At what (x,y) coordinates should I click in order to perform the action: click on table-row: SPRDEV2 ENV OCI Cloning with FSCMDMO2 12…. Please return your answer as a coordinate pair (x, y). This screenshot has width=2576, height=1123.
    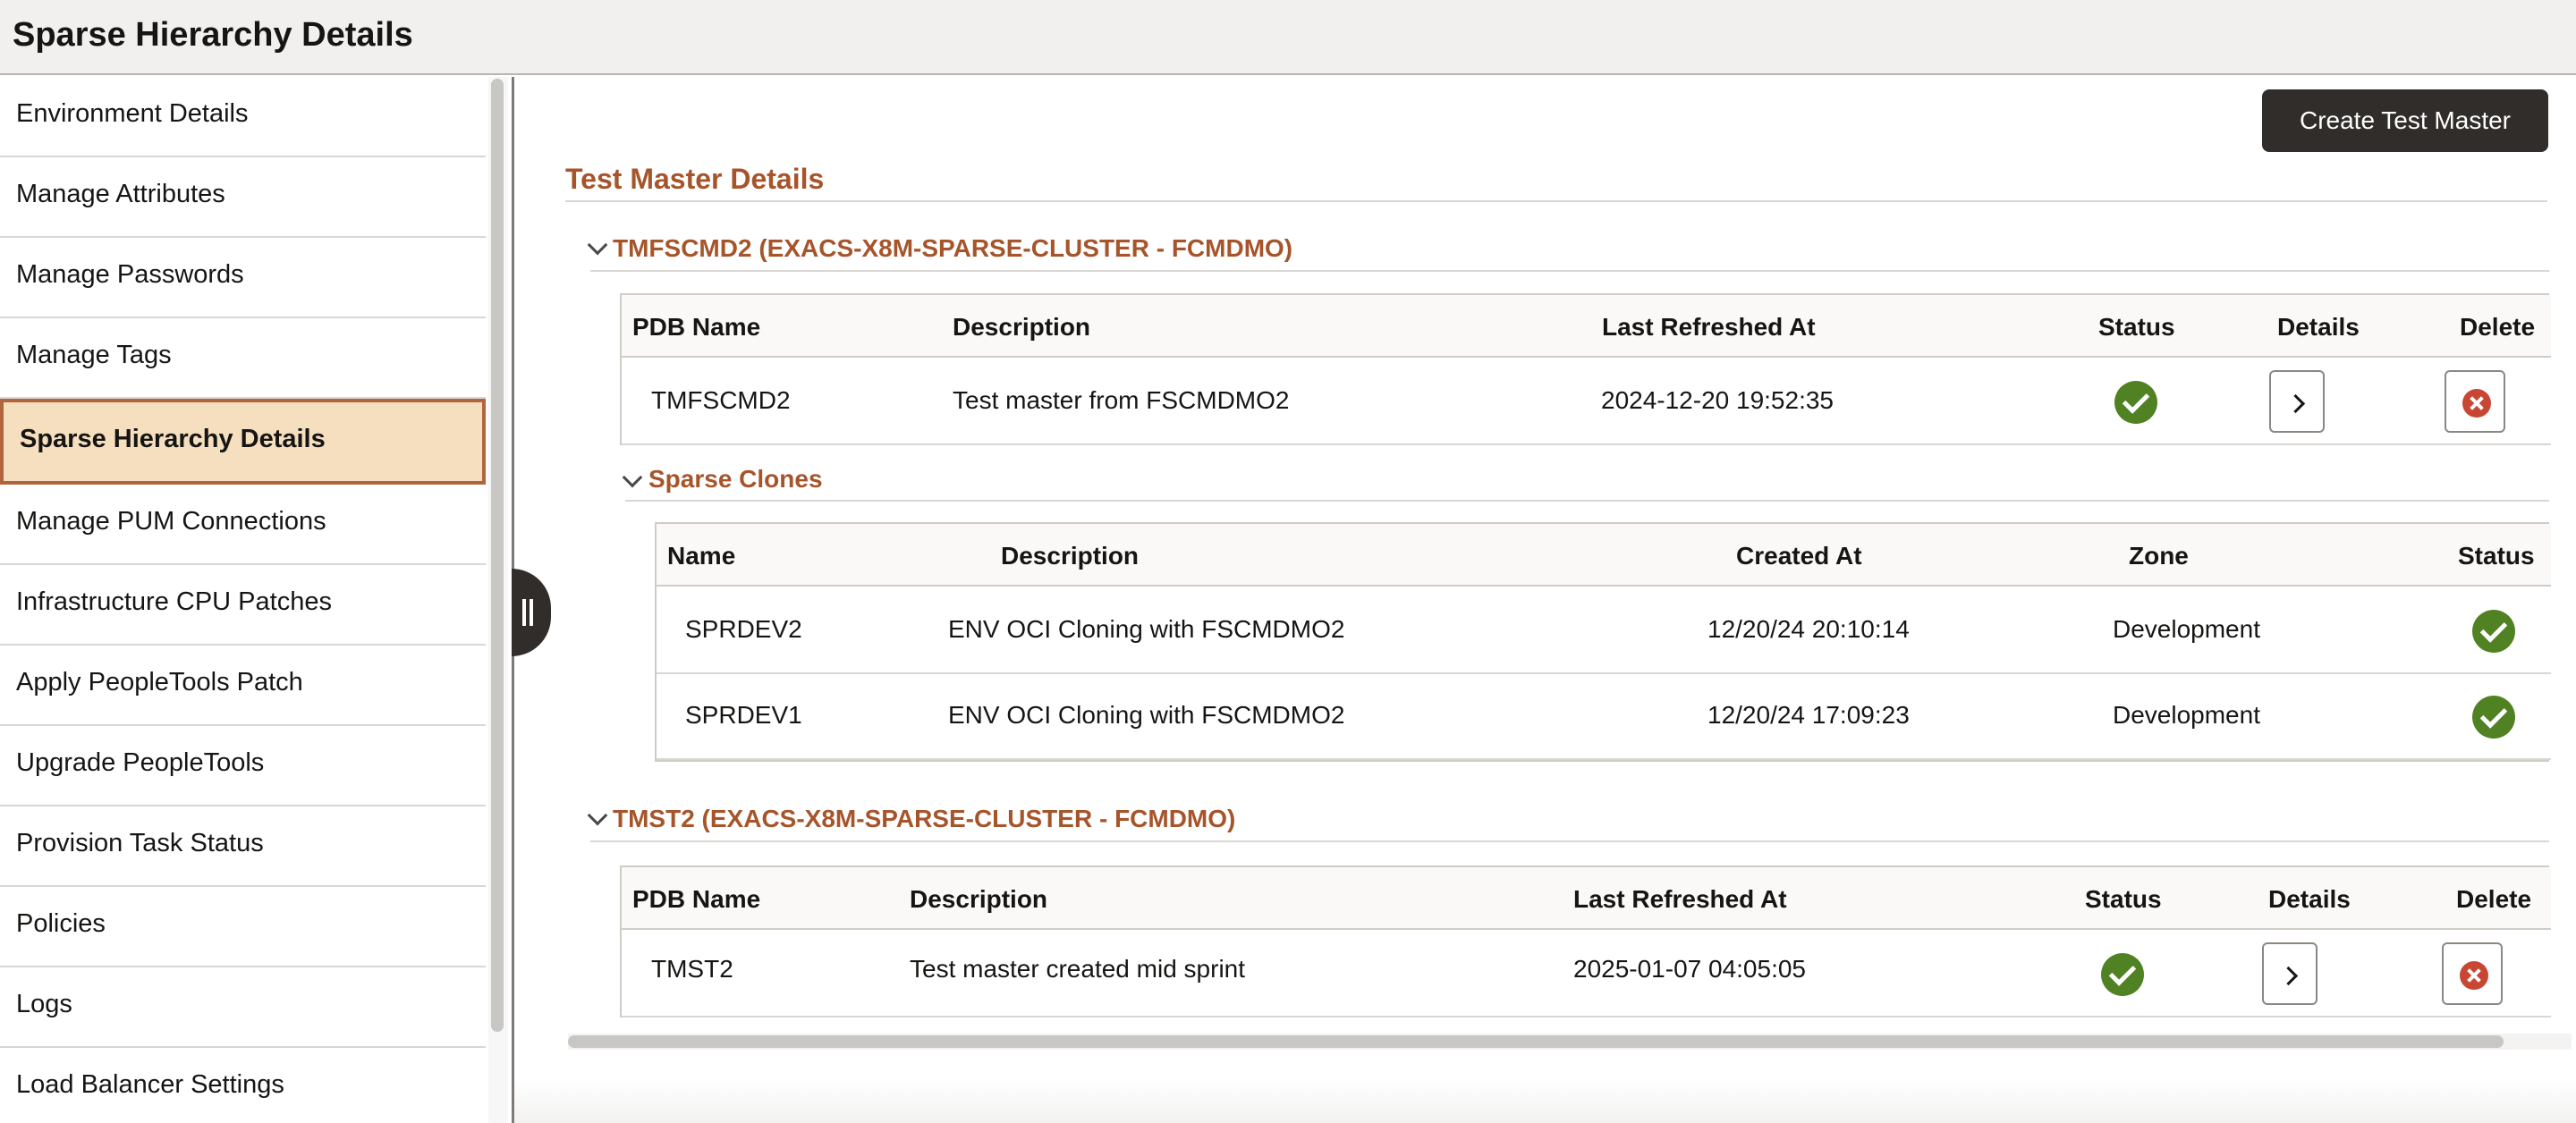
    Looking at the image, I should click on (1604, 631).